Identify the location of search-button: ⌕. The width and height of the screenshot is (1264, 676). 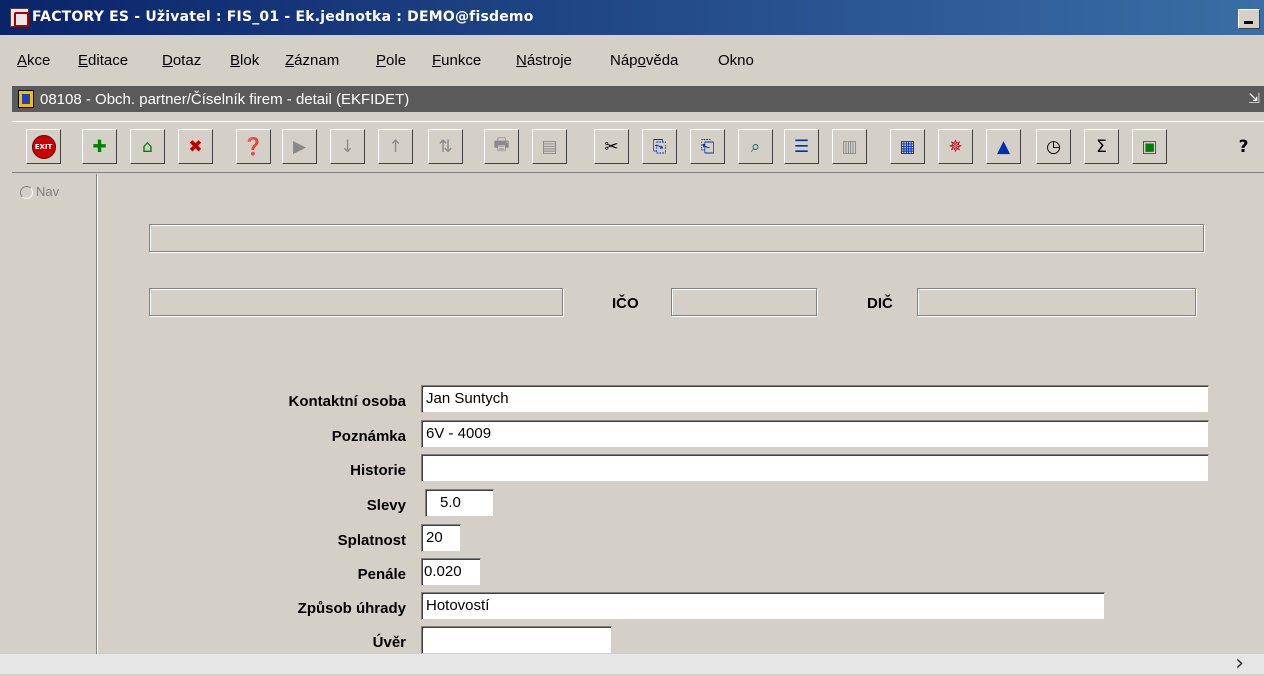
(755, 146).